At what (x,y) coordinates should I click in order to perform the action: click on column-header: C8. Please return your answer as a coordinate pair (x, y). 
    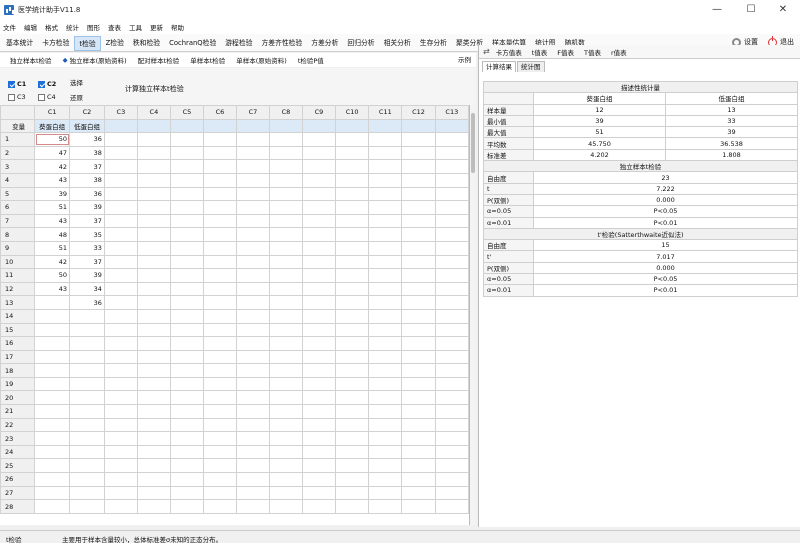
    Looking at the image, I should click on (285, 112).